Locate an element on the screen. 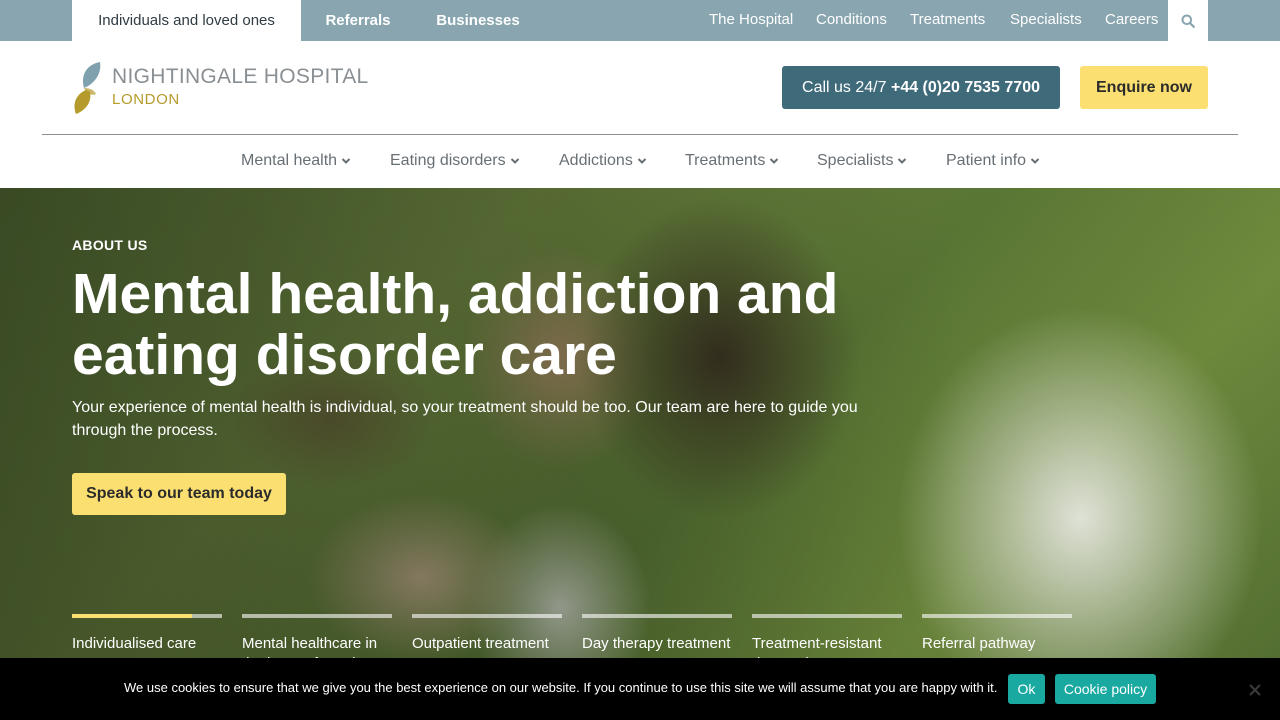 The width and height of the screenshot is (1280, 720). top-link-specialists: Specialists is located at coordinates (1046, 20).